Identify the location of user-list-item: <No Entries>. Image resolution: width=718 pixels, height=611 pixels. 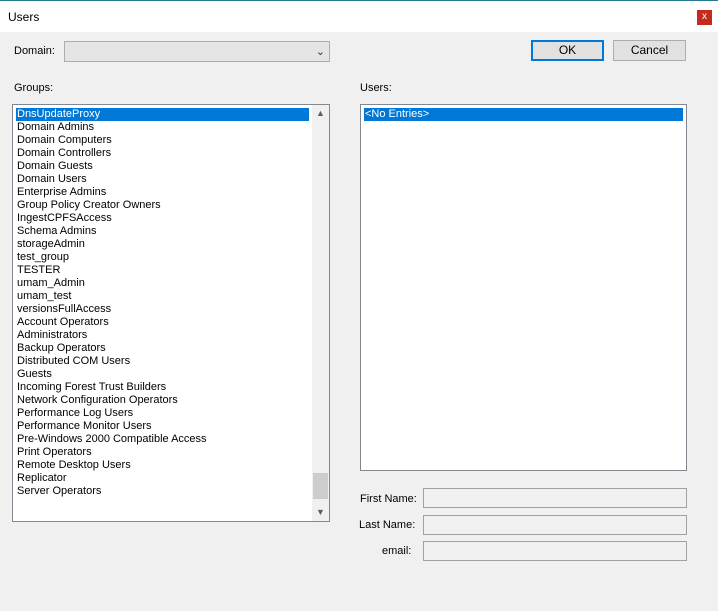
(523, 114).